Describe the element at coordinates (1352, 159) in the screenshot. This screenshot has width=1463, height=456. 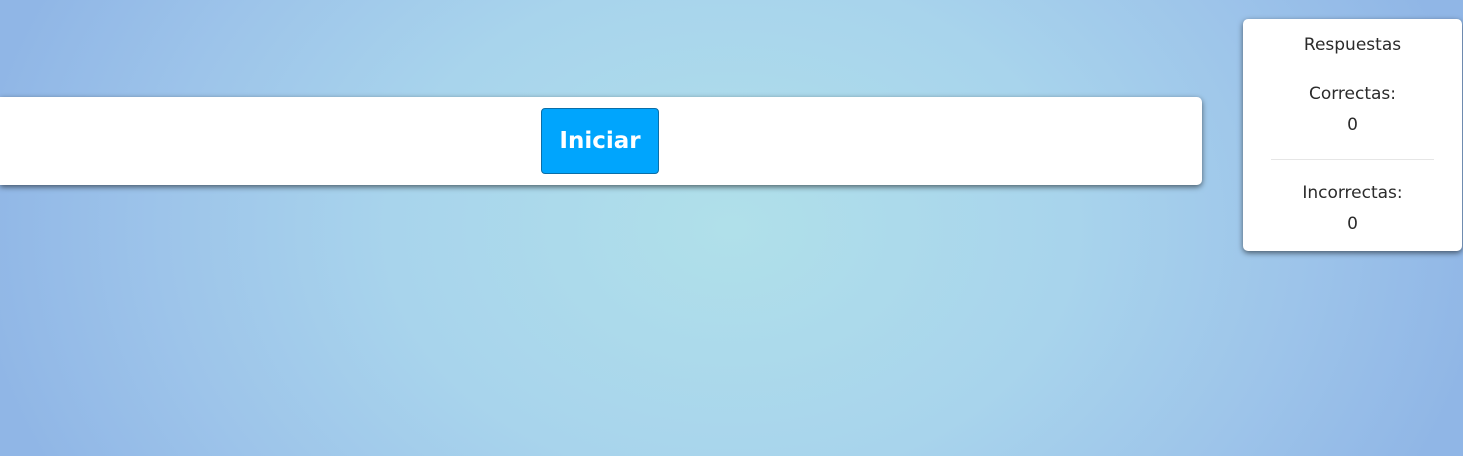
I see `score-divider` at that location.